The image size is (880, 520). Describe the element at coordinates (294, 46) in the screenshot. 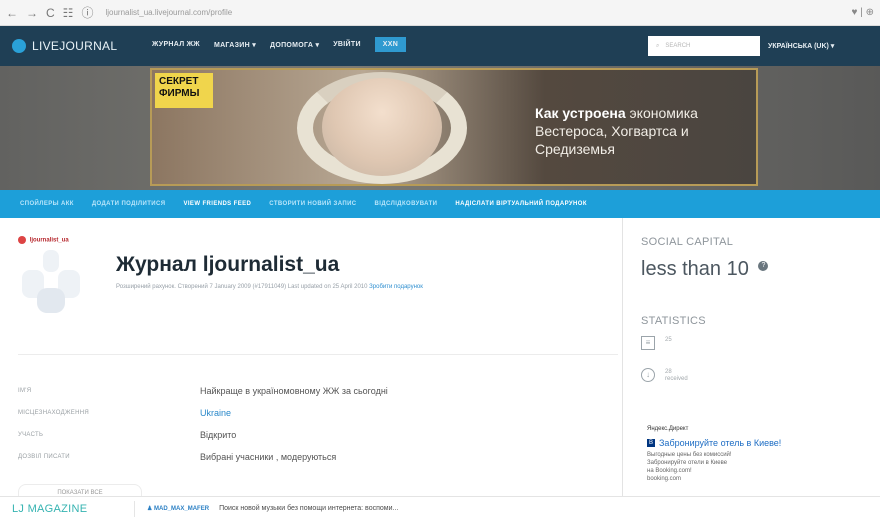

I see `menu-item-help: ДОПОМОГА ▾` at that location.